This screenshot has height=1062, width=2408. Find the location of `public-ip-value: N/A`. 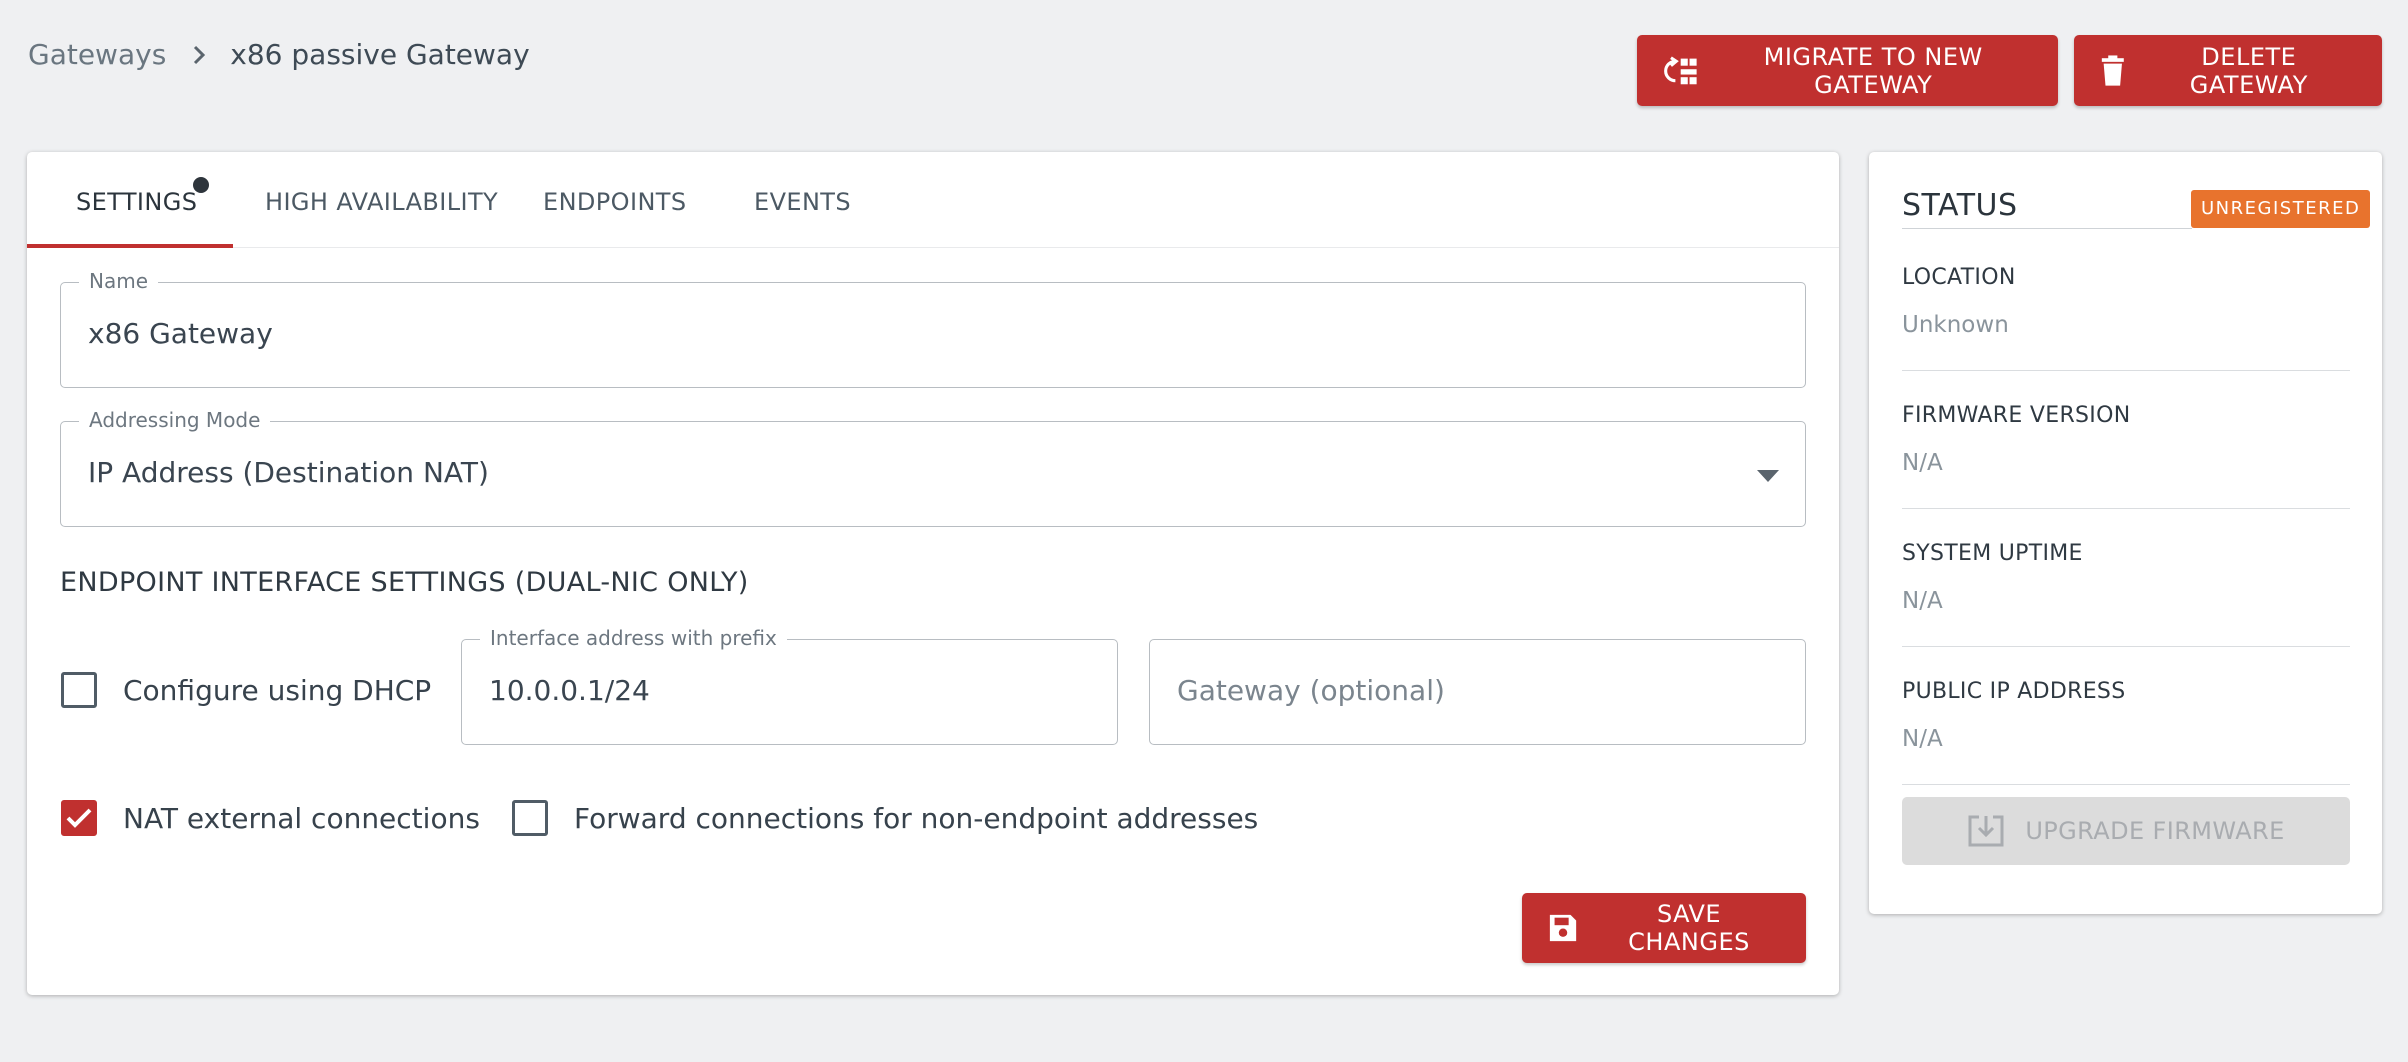

public-ip-value: N/A is located at coordinates (1922, 739).